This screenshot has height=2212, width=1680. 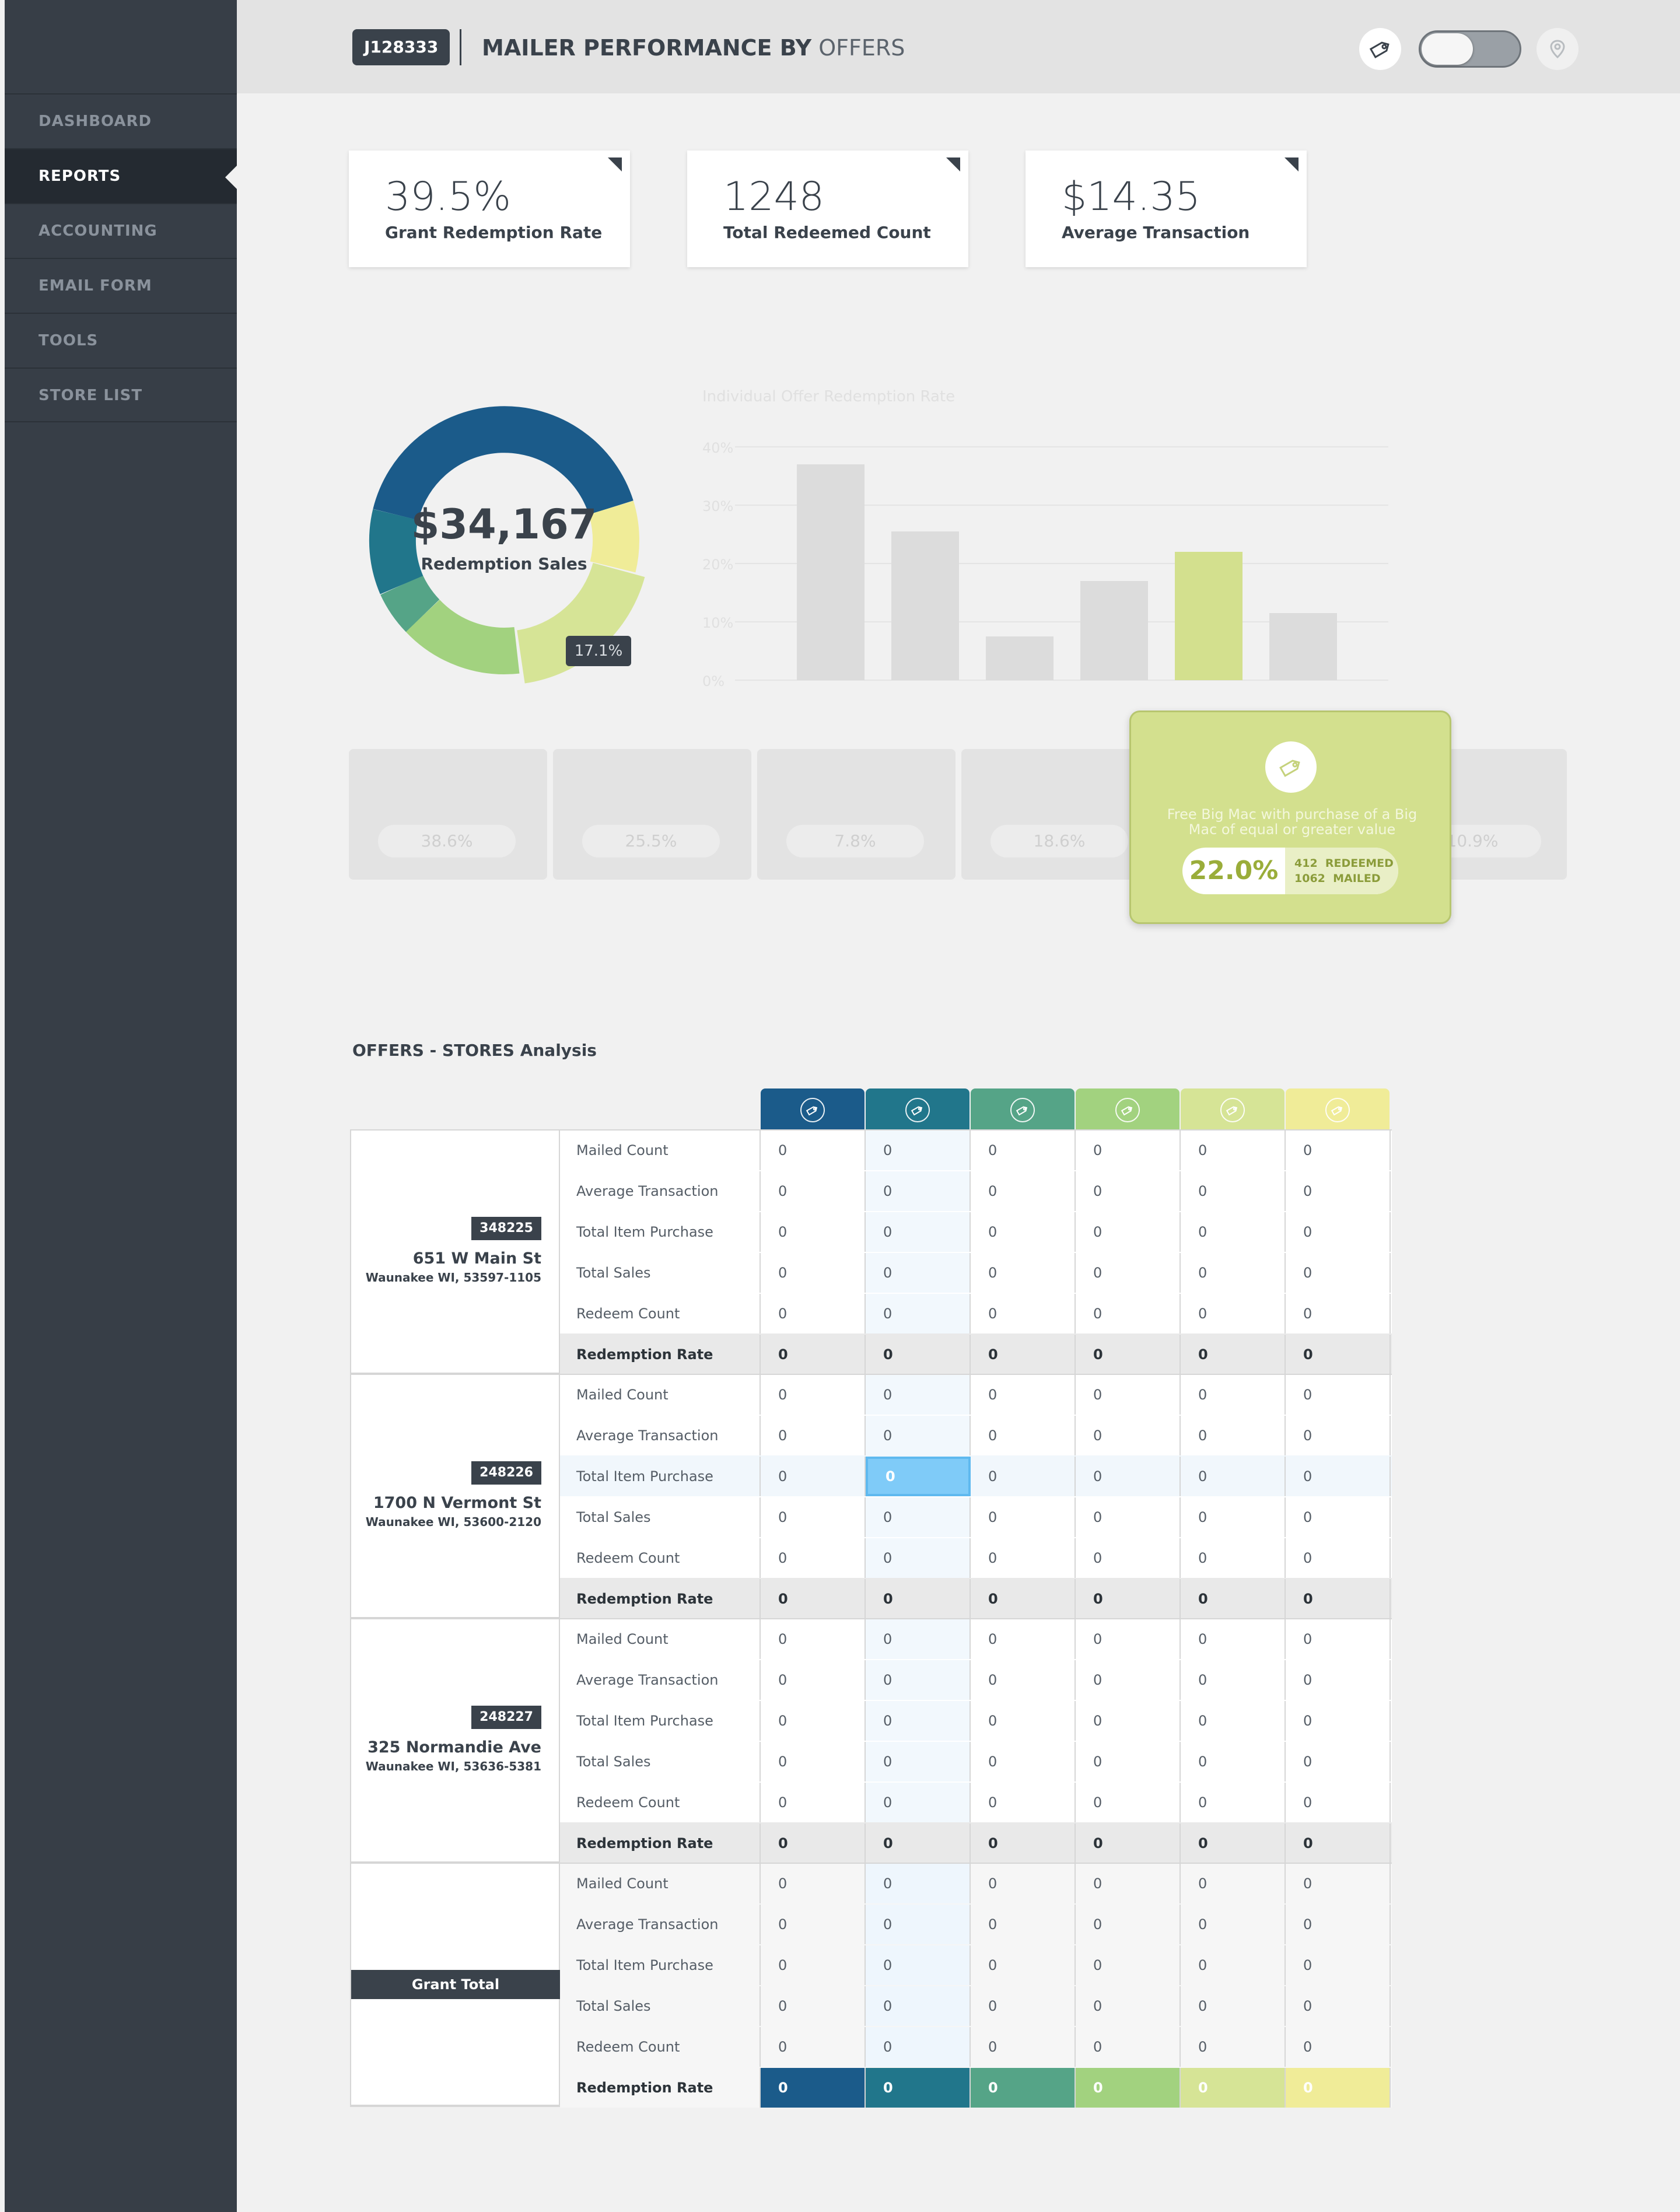 I want to click on tag-filter-button, so click(x=1380, y=49).